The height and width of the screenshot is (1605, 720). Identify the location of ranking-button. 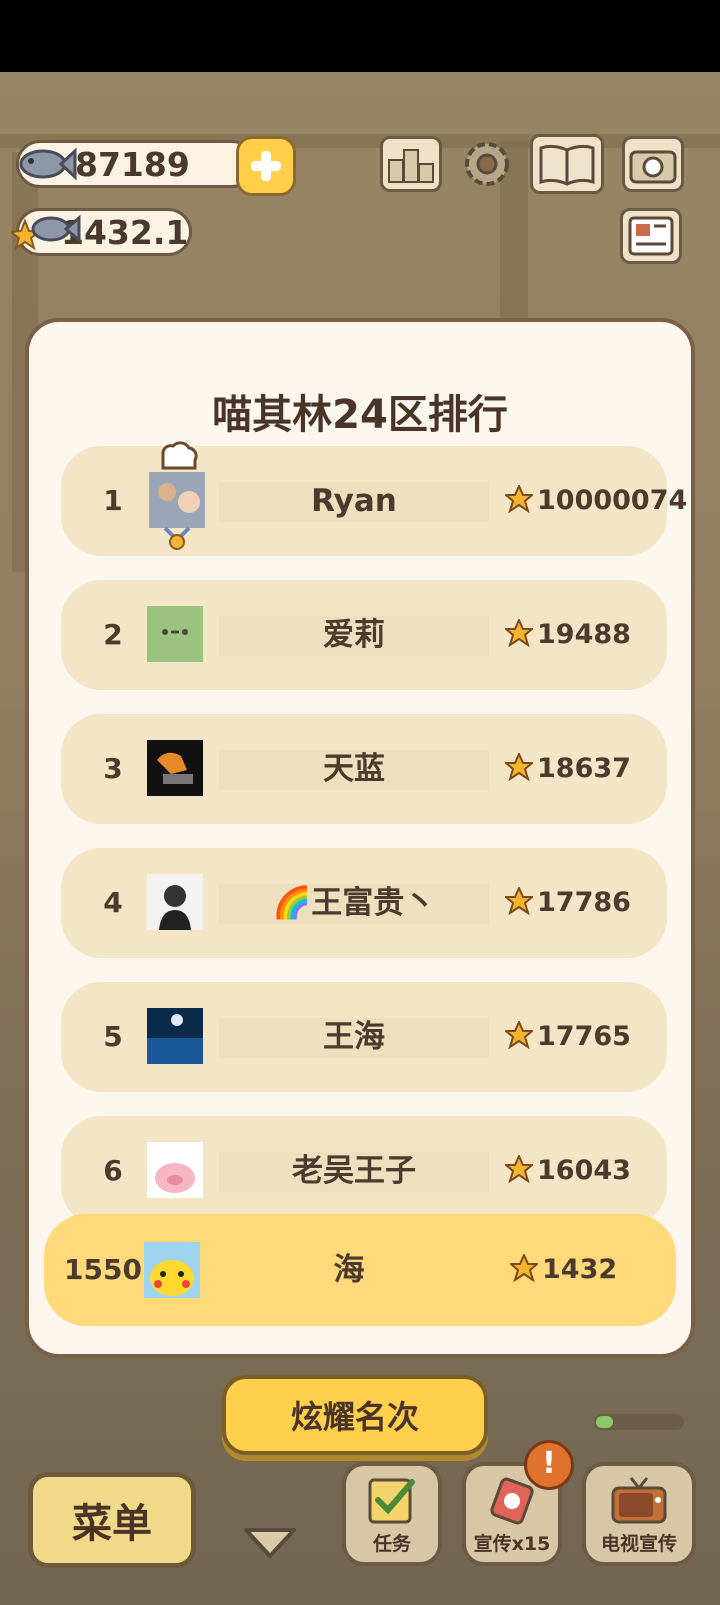
(411, 164).